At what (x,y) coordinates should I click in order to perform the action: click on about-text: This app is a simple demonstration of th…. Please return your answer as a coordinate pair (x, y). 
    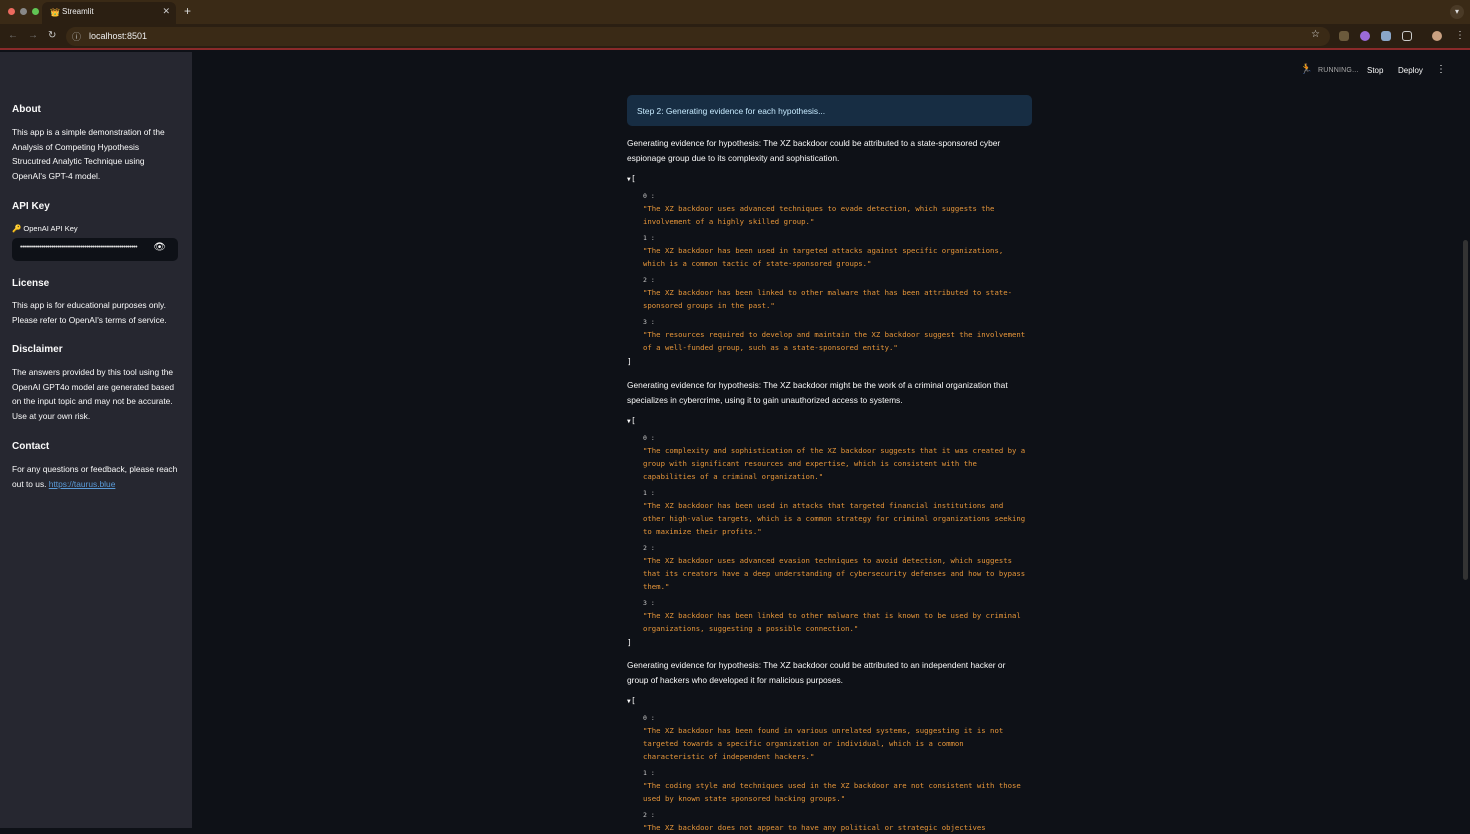
    Looking at the image, I should click on (88, 154).